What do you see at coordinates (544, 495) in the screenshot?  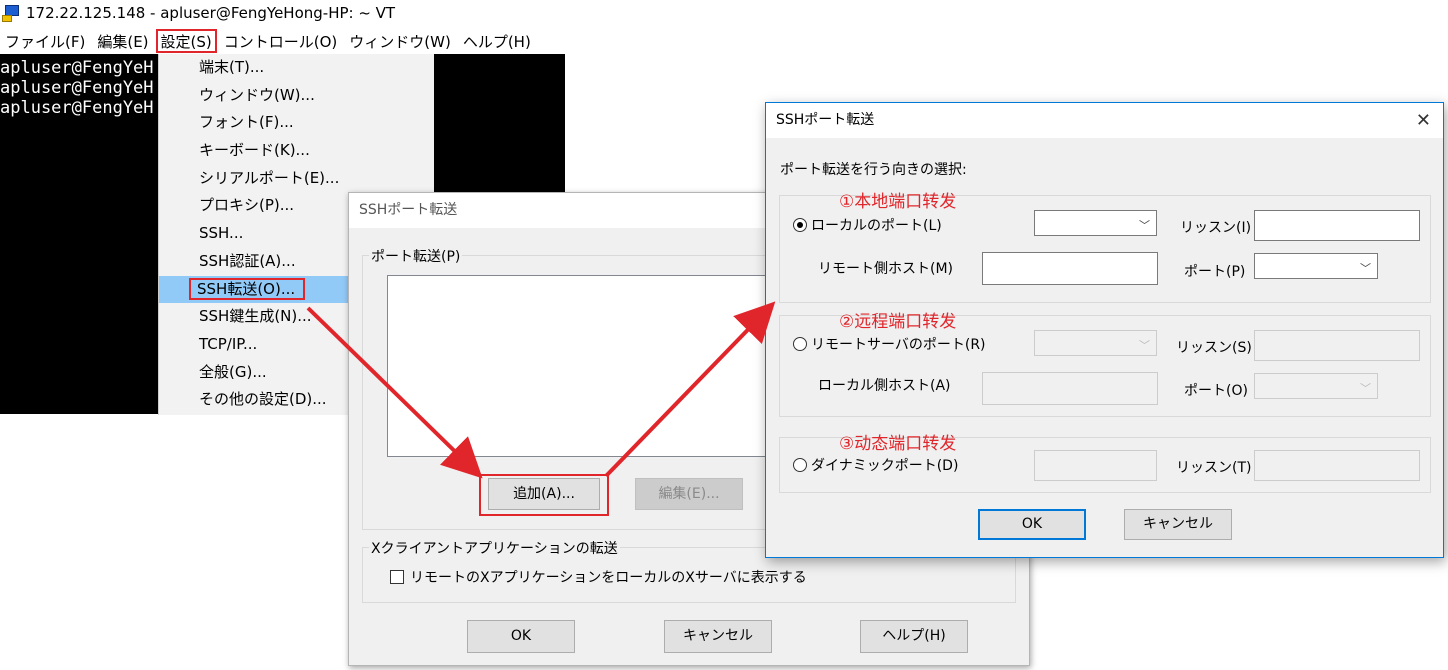 I see `highlight-box` at bounding box center [544, 495].